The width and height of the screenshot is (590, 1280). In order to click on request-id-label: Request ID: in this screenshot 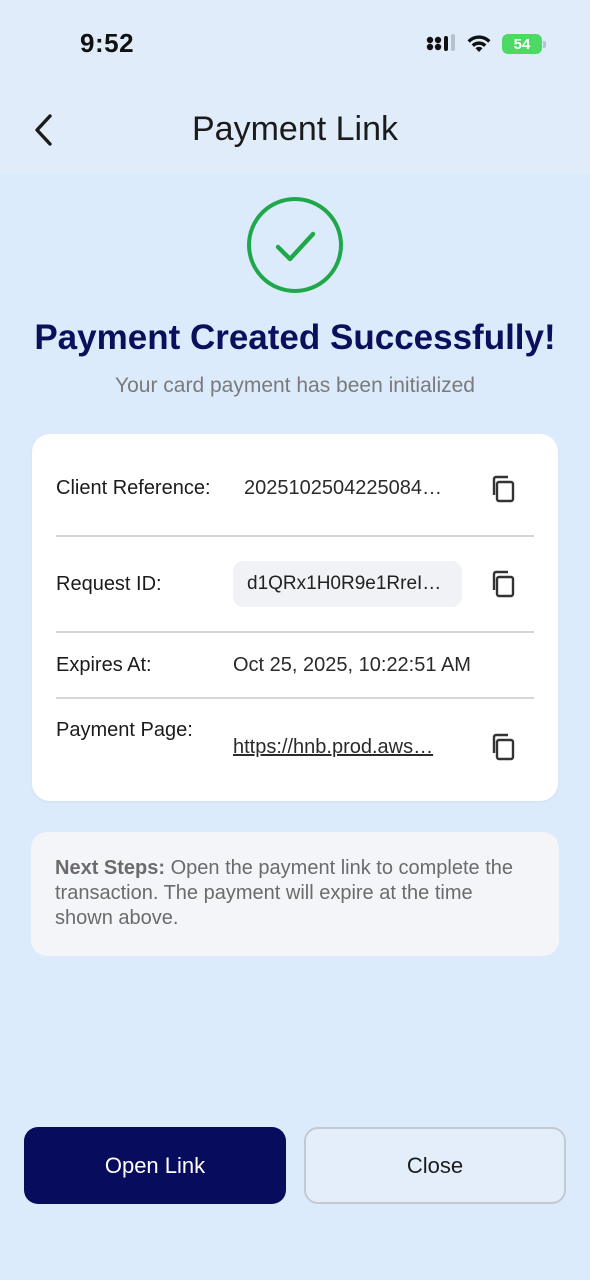, I will do `click(109, 584)`.